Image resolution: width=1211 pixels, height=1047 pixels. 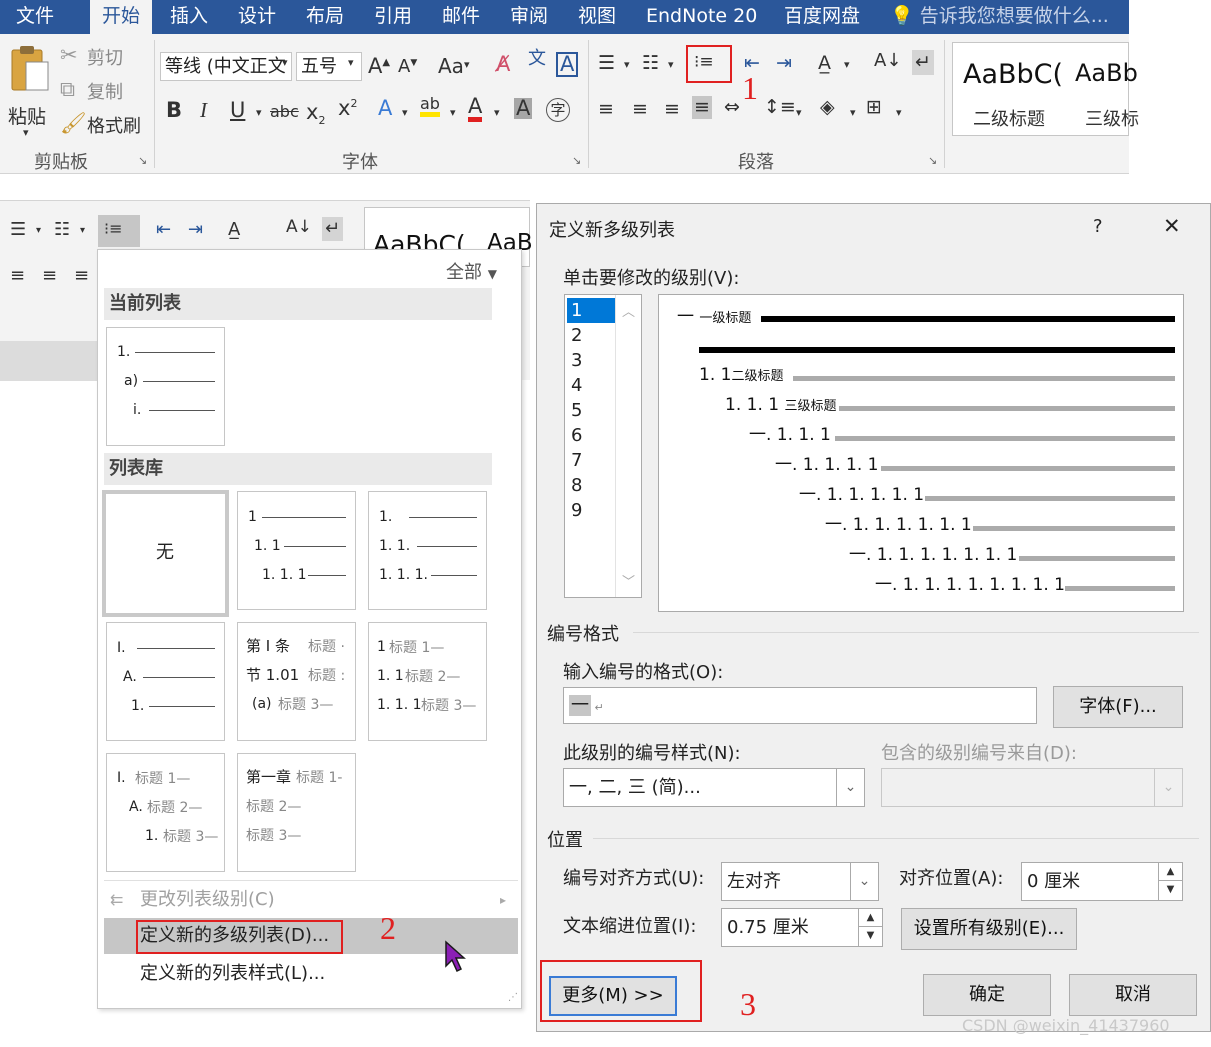 I want to click on borders-icon: ⊞, so click(x=874, y=107).